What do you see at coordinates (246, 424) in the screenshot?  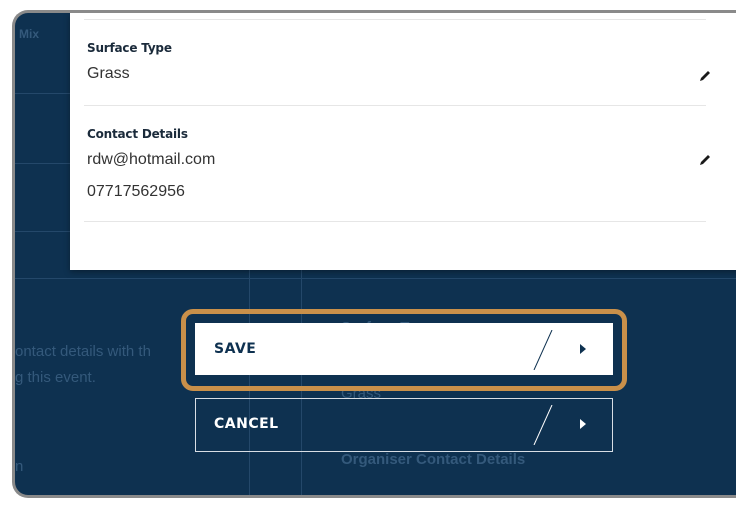 I see `cancel-button-label: CANCEL` at bounding box center [246, 424].